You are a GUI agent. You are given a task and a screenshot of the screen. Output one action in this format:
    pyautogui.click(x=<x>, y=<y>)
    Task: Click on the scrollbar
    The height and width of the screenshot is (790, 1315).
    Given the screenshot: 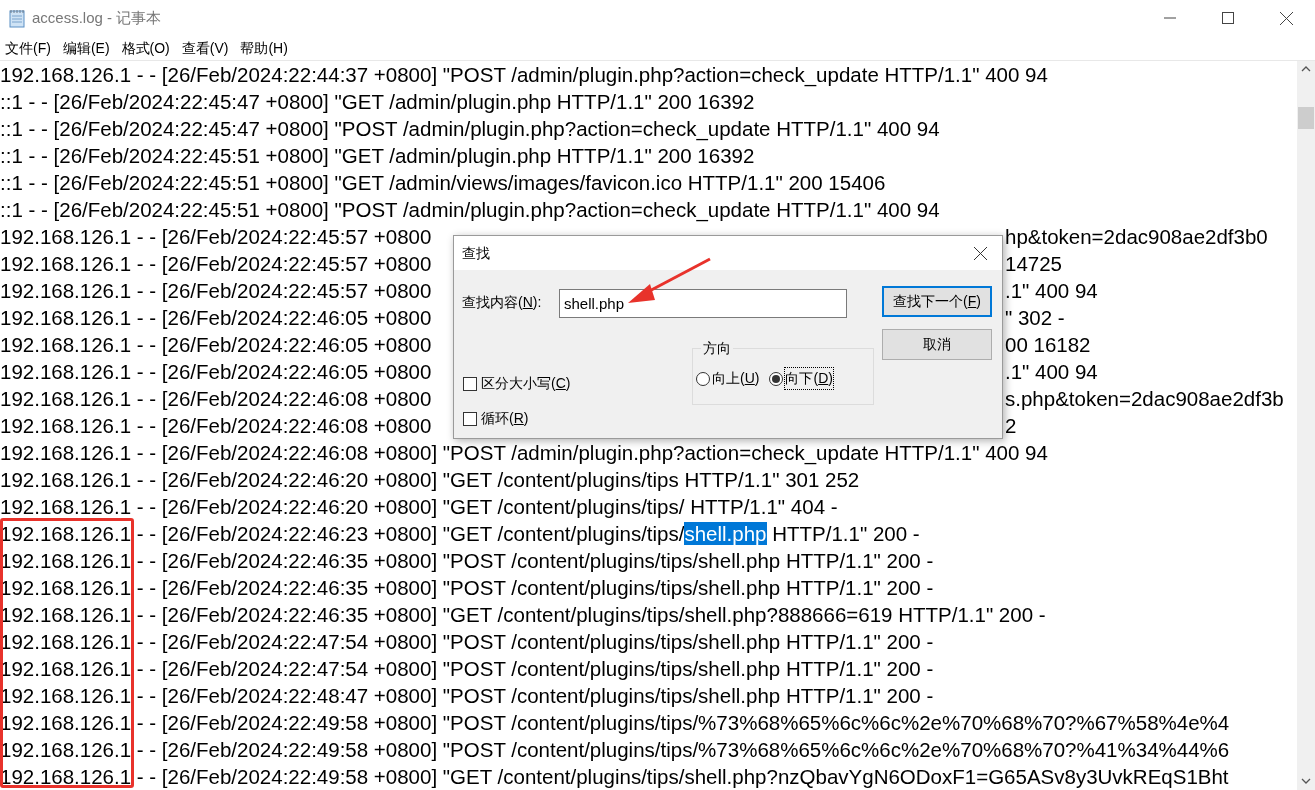 What is the action you would take?
    pyautogui.click(x=1306, y=425)
    